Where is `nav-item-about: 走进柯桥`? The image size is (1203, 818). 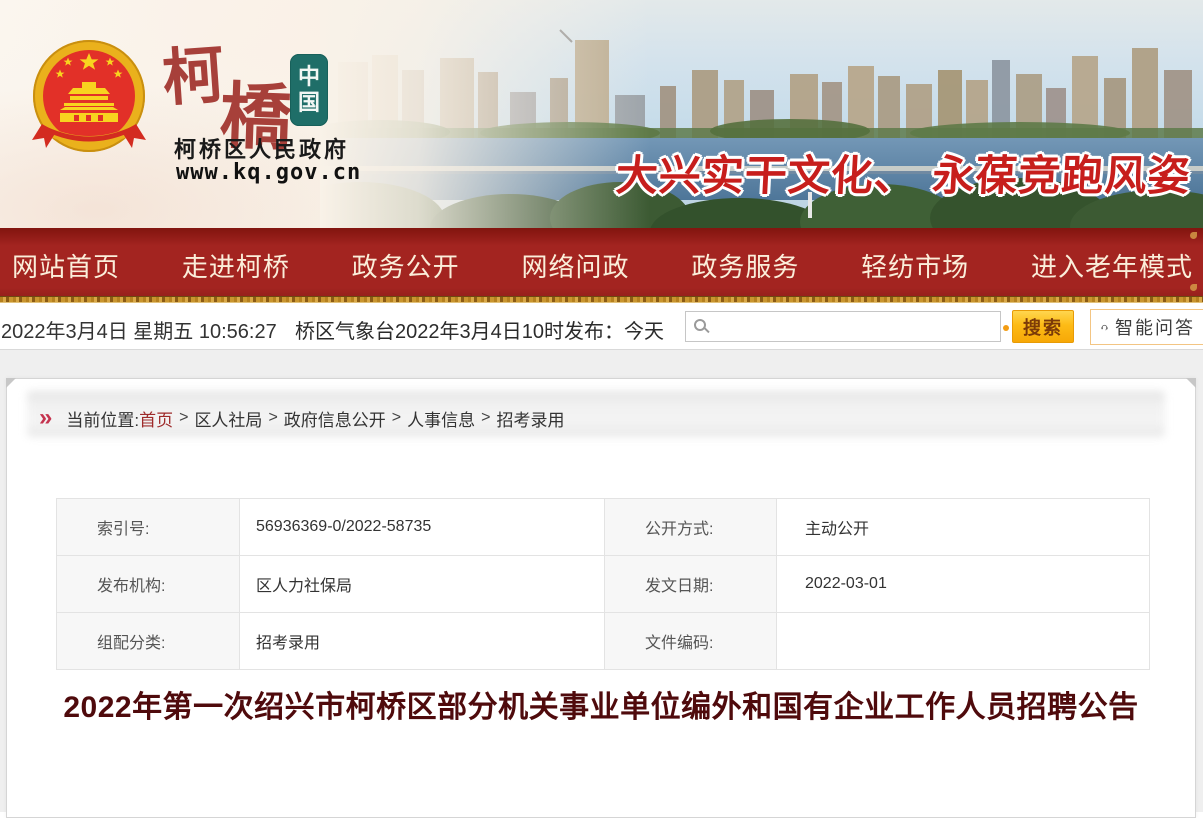
nav-item-about: 走进柯桥 is located at coordinates (236, 265).